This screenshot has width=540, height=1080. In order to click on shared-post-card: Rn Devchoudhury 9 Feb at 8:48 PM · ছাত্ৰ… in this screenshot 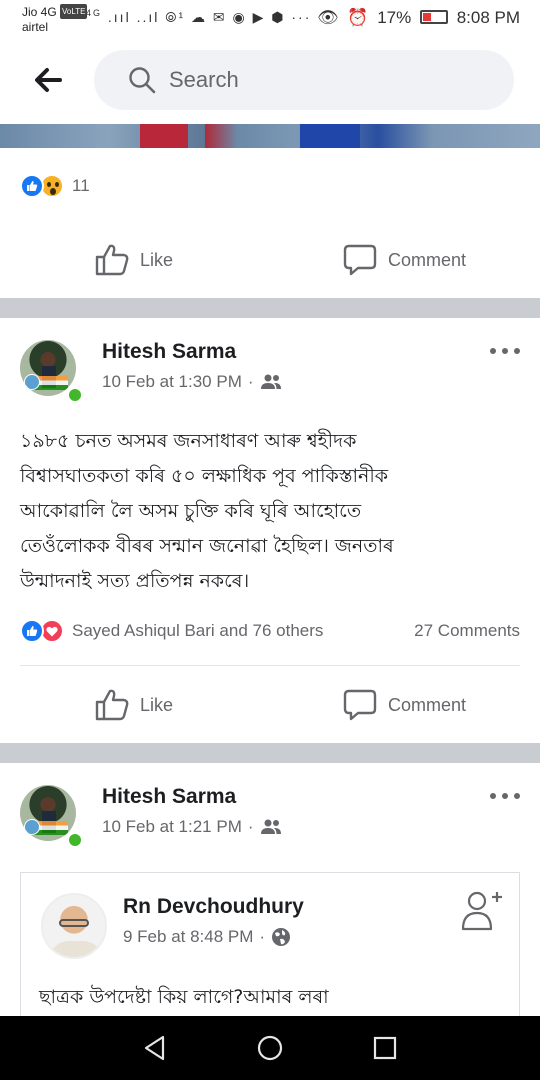, I will do `click(270, 952)`.